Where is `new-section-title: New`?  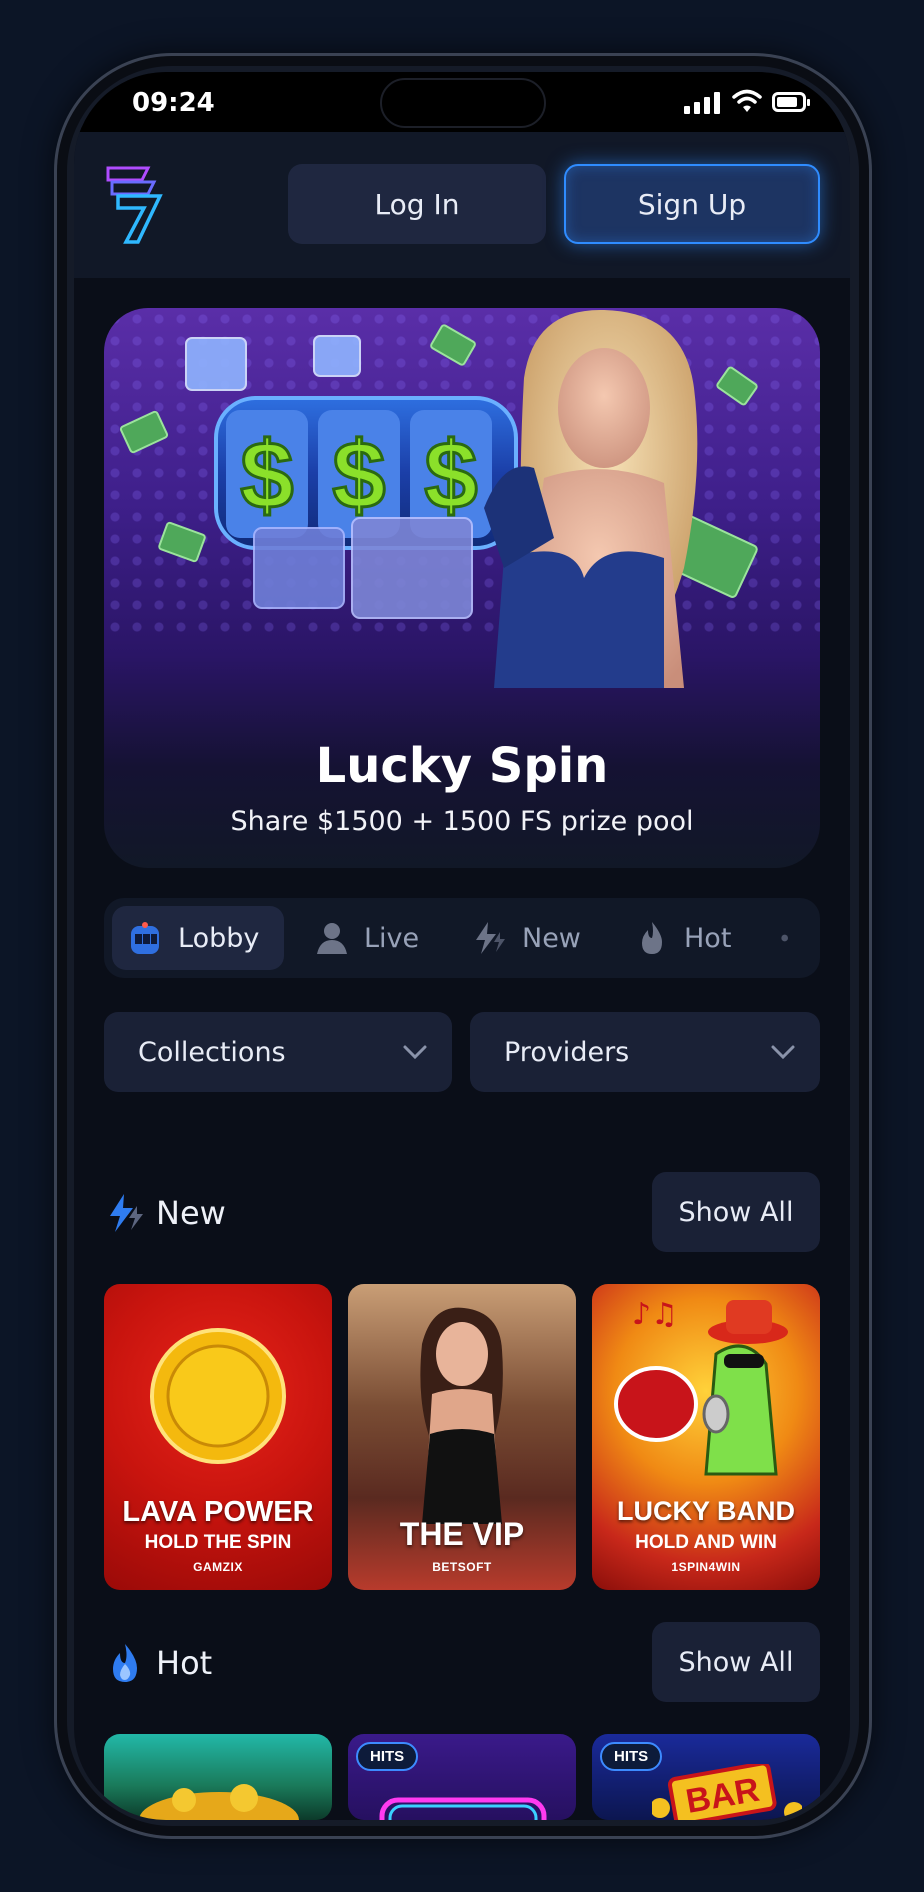
new-section-title: New is located at coordinates (165, 1213).